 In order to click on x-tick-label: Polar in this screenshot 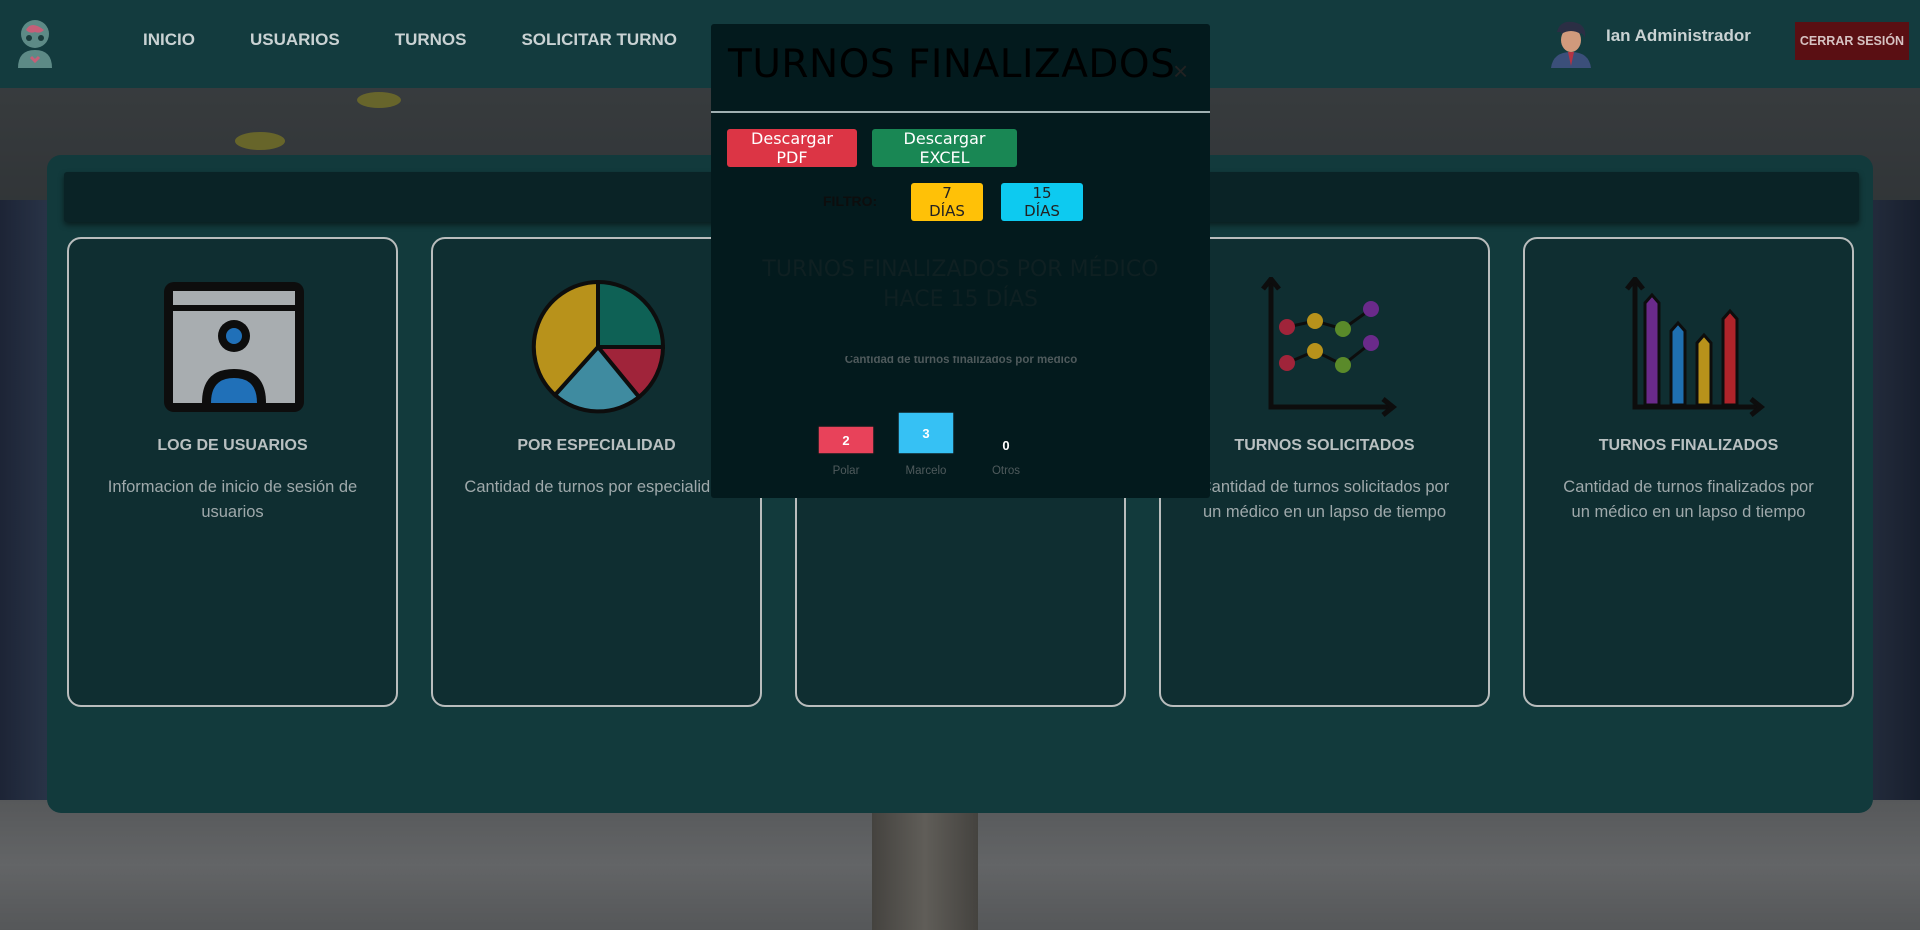, I will do `click(846, 471)`.